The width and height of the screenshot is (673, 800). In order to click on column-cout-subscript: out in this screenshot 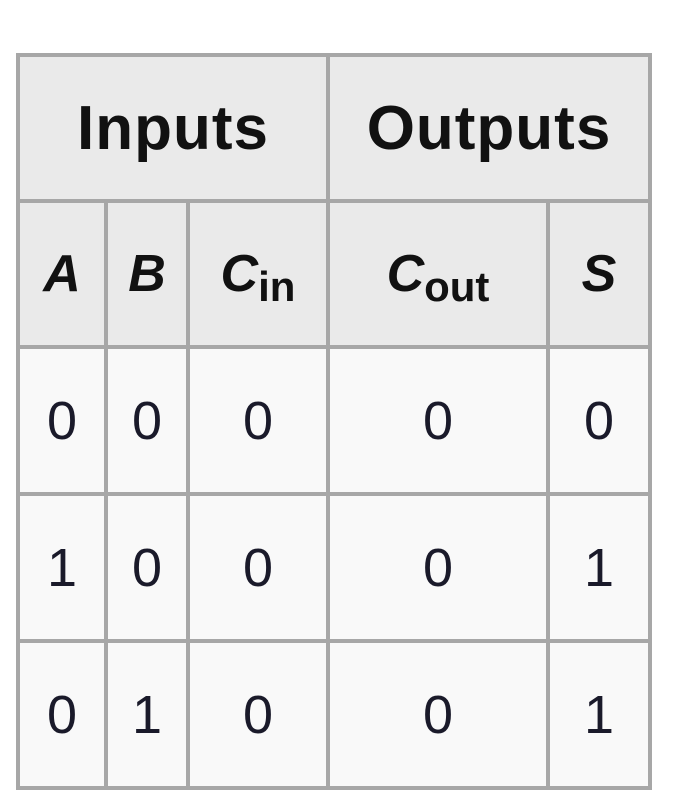, I will do `click(457, 286)`.